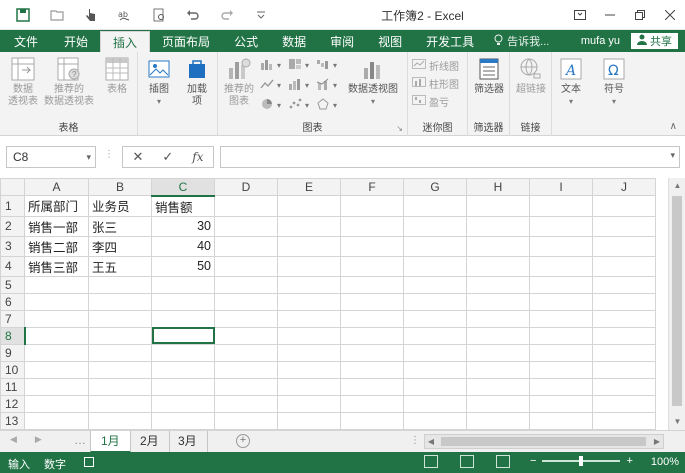 This screenshot has height=473, width=685. What do you see at coordinates (571, 82) in the screenshot?
I see `text-button: A 文本 ▾` at bounding box center [571, 82].